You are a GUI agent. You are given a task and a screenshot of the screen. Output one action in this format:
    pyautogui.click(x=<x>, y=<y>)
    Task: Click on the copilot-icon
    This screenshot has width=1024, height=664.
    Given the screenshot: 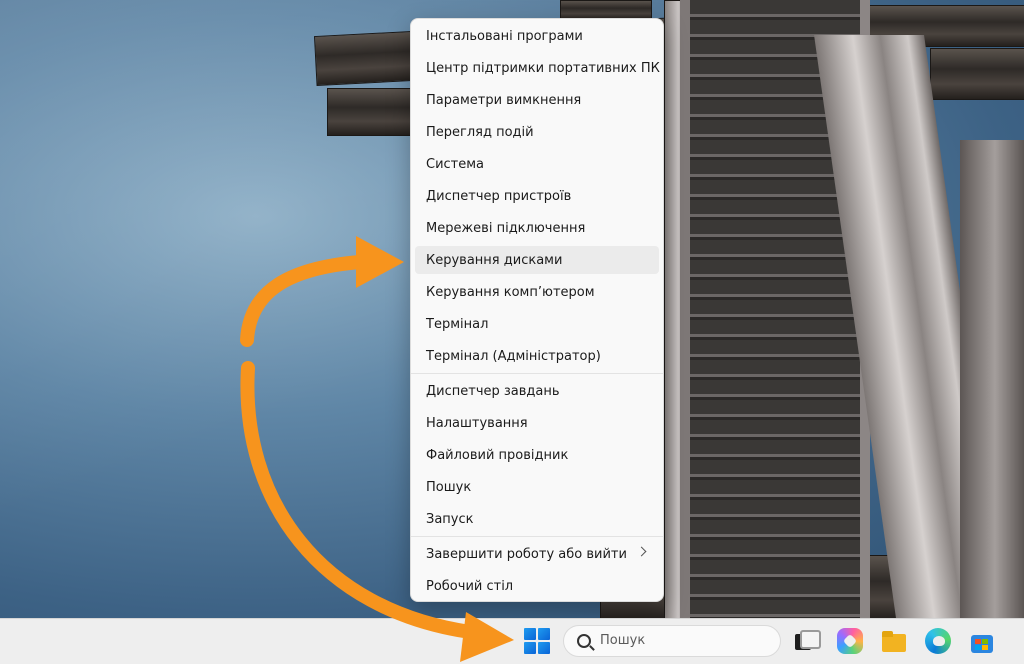 What is the action you would take?
    pyautogui.click(x=850, y=641)
    